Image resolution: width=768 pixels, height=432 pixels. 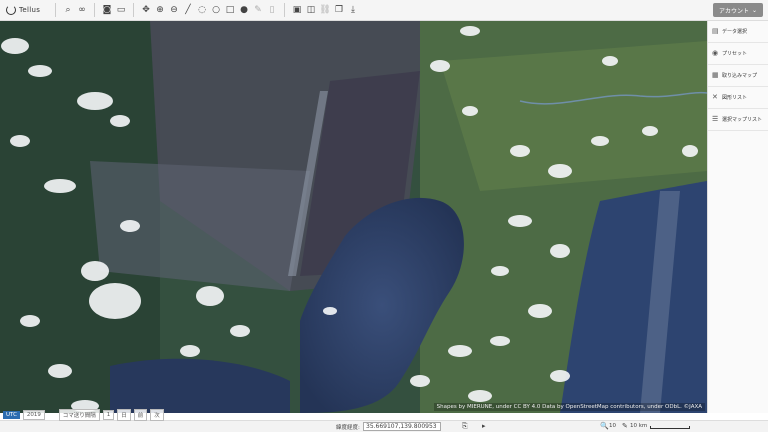 I want to click on window-icon: ▣, so click(x=297, y=10).